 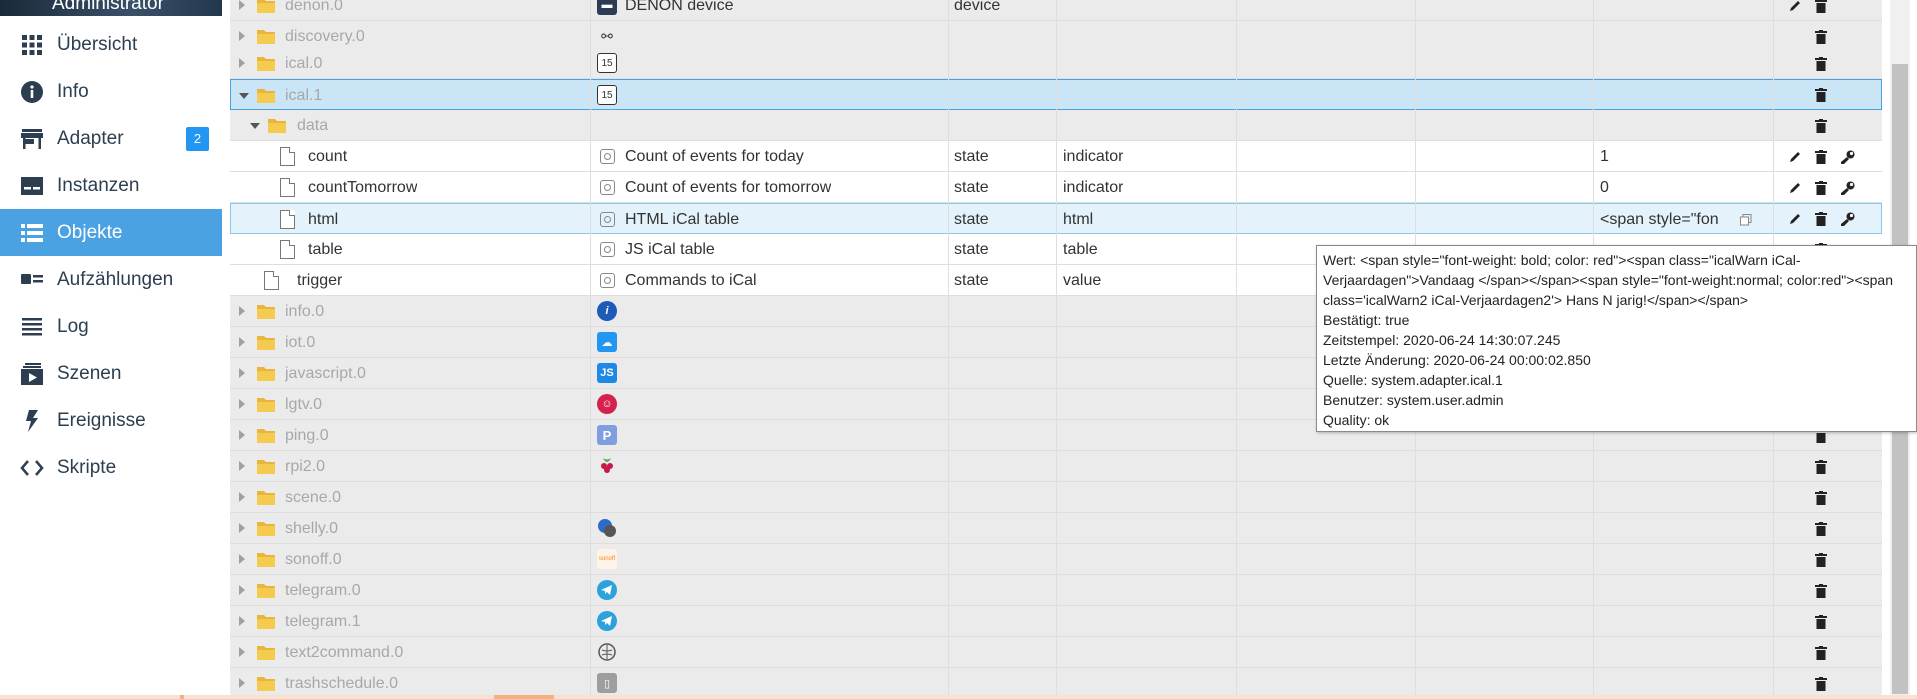 I want to click on sidebar-item-overview: Übersicht, so click(x=111, y=44).